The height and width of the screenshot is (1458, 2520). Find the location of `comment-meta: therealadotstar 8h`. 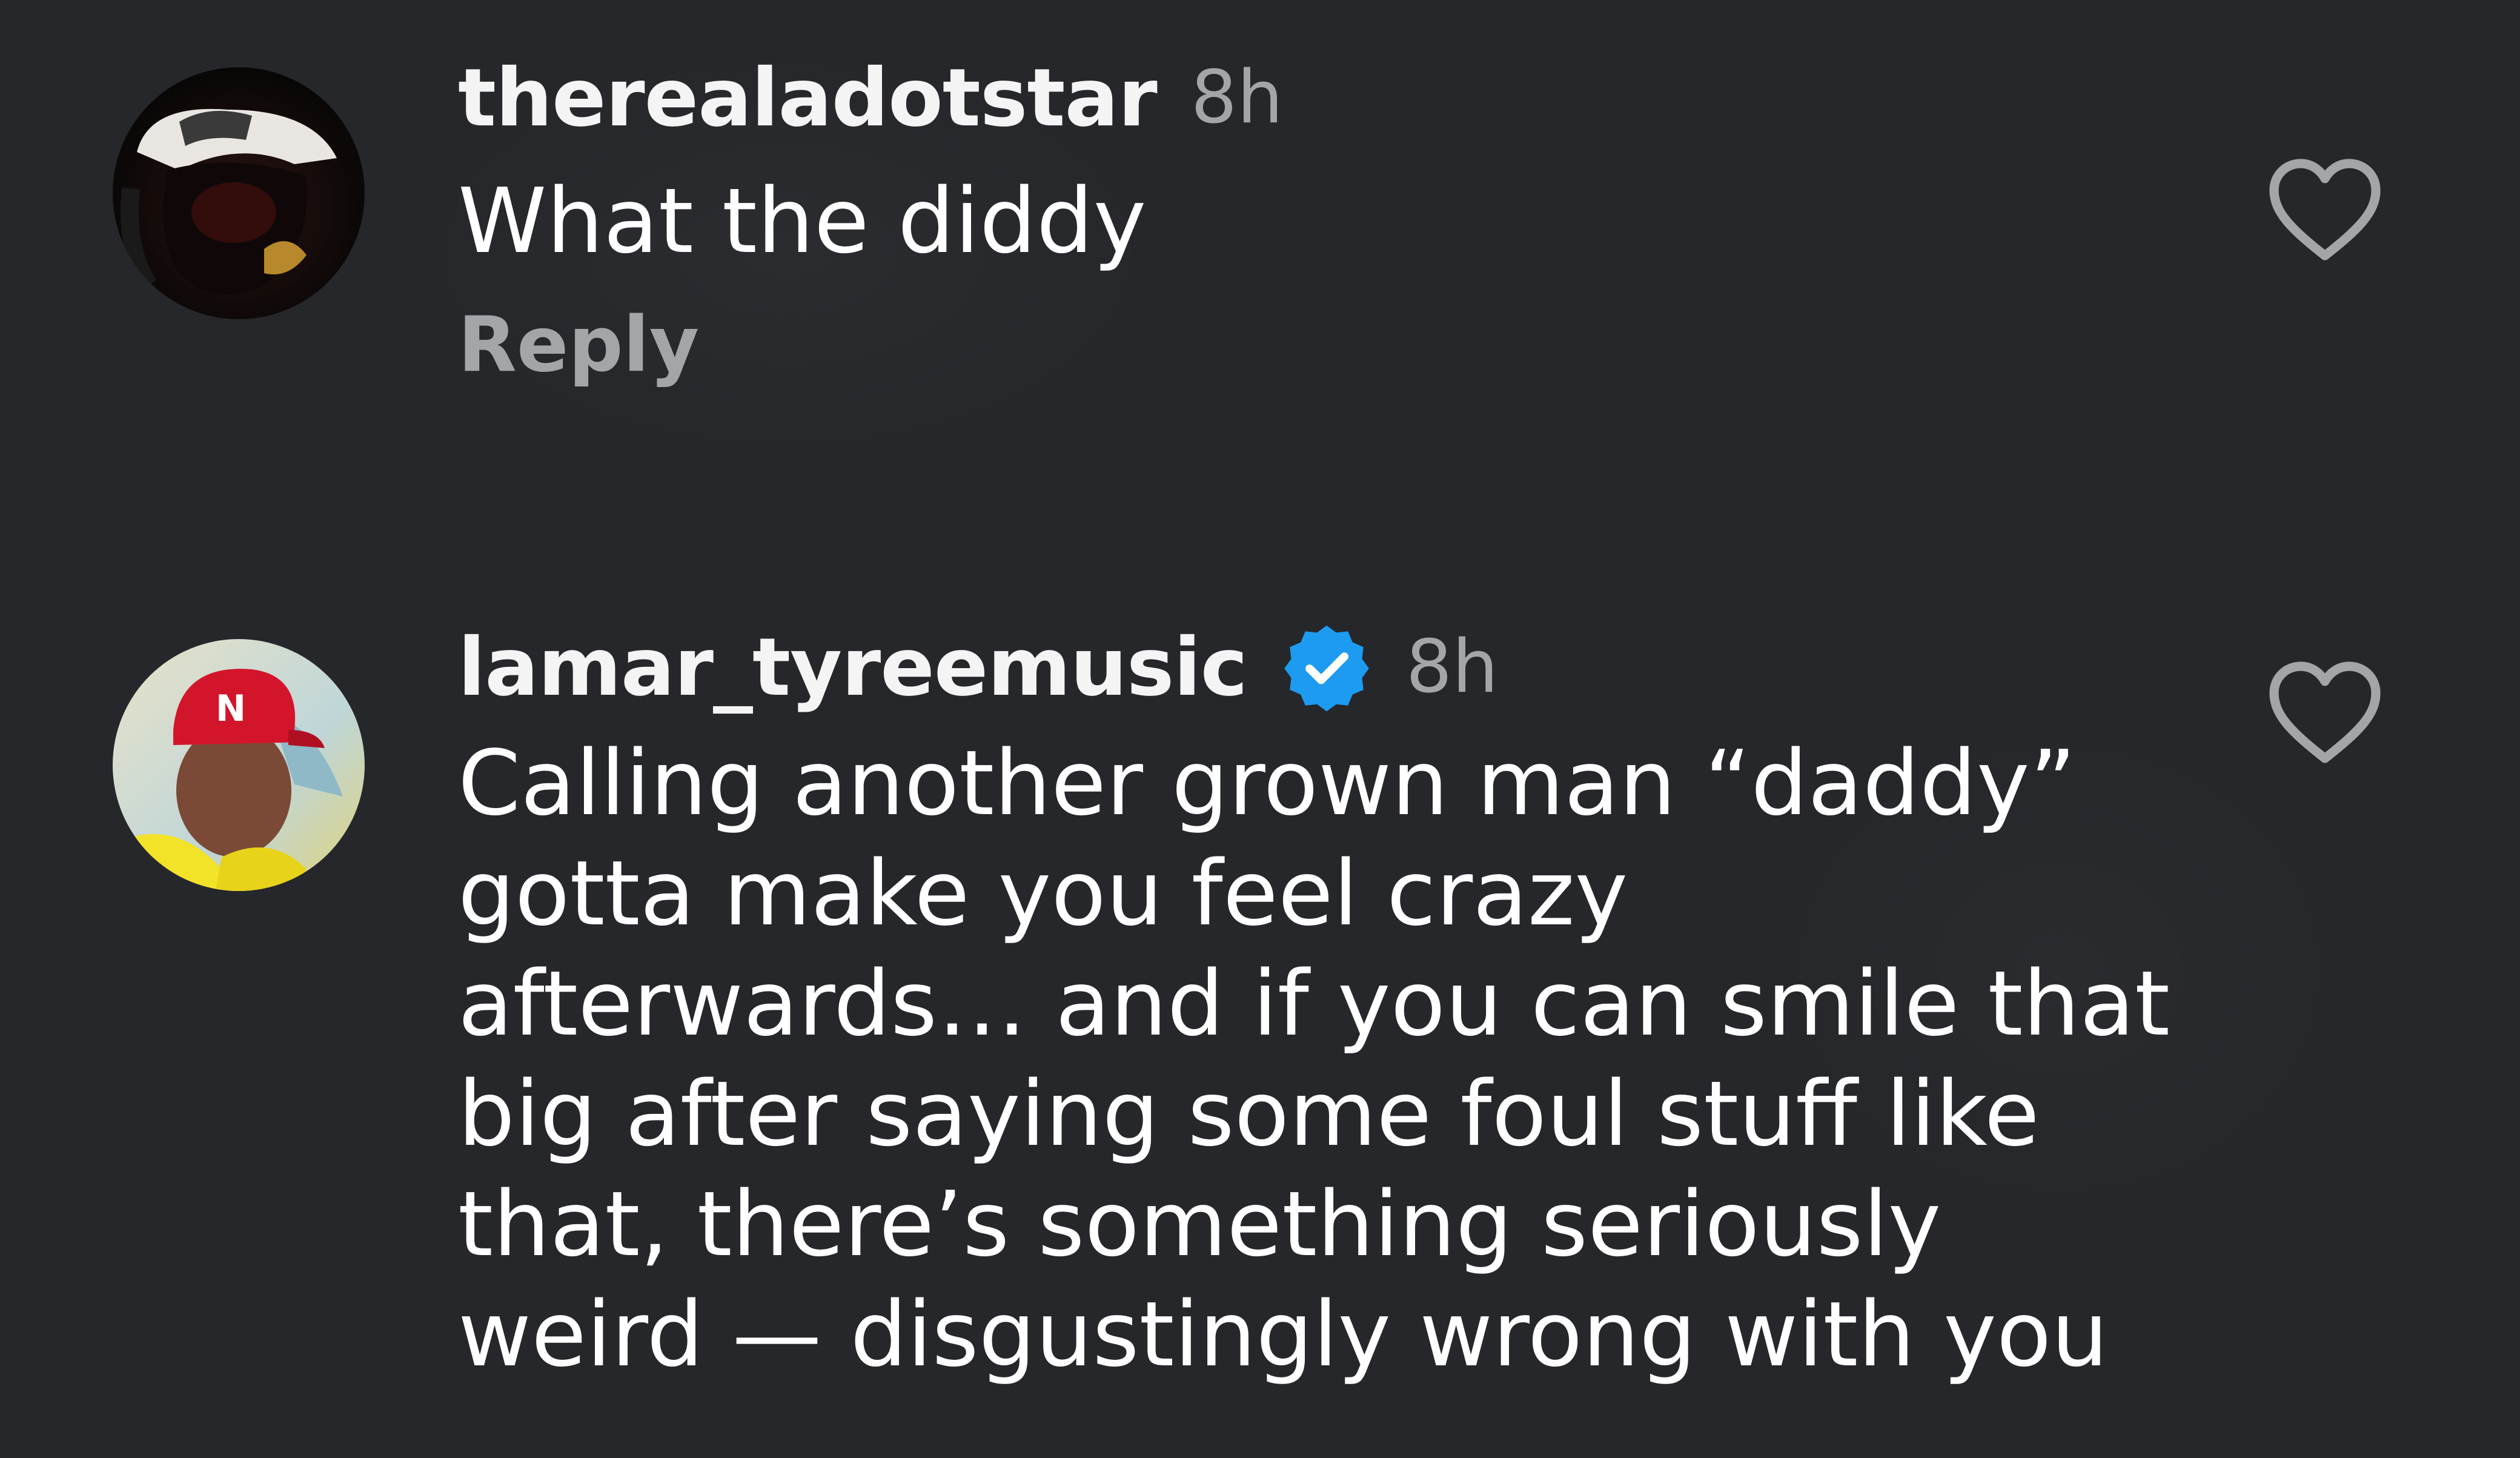

comment-meta: therealadotstar 8h is located at coordinates (1331, 98).